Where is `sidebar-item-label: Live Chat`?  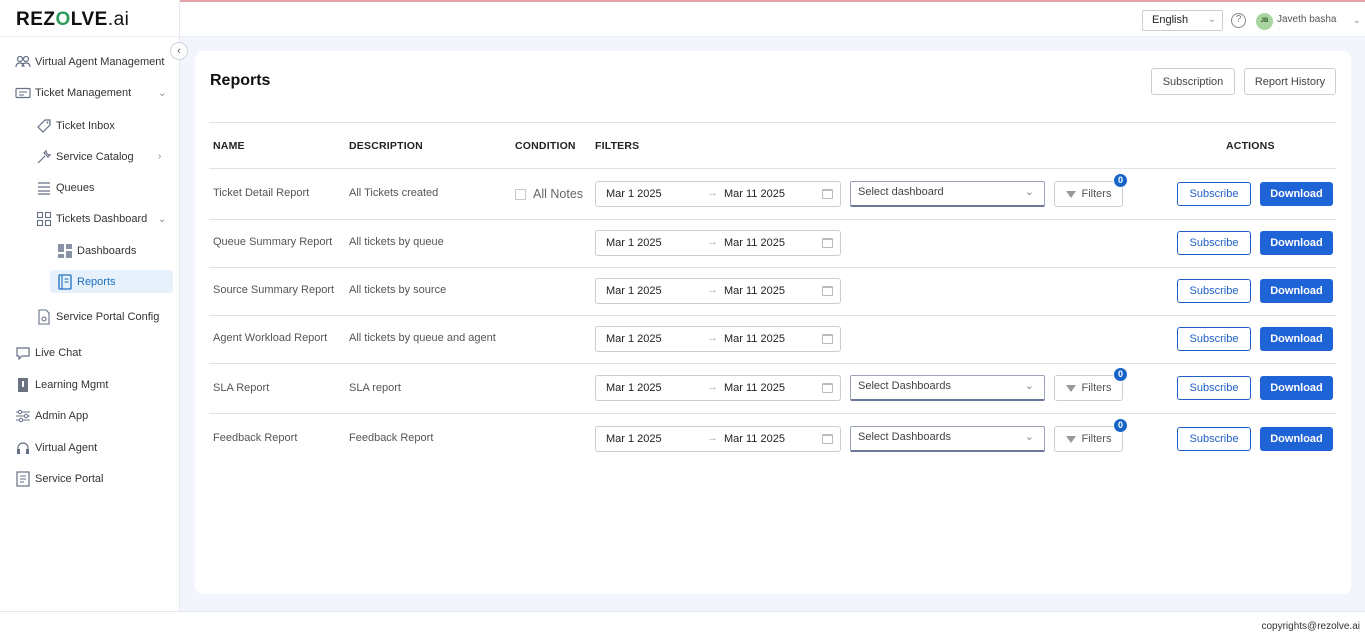
sidebar-item-label: Live Chat is located at coordinates (58, 353).